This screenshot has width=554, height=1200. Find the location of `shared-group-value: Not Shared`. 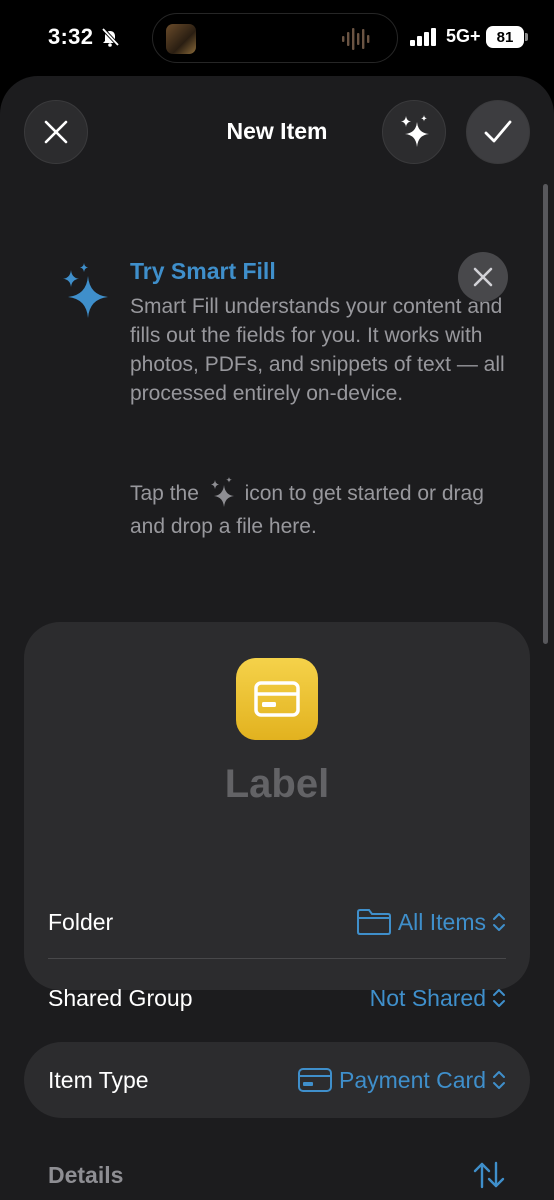

shared-group-value: Not Shared is located at coordinates (427, 997).